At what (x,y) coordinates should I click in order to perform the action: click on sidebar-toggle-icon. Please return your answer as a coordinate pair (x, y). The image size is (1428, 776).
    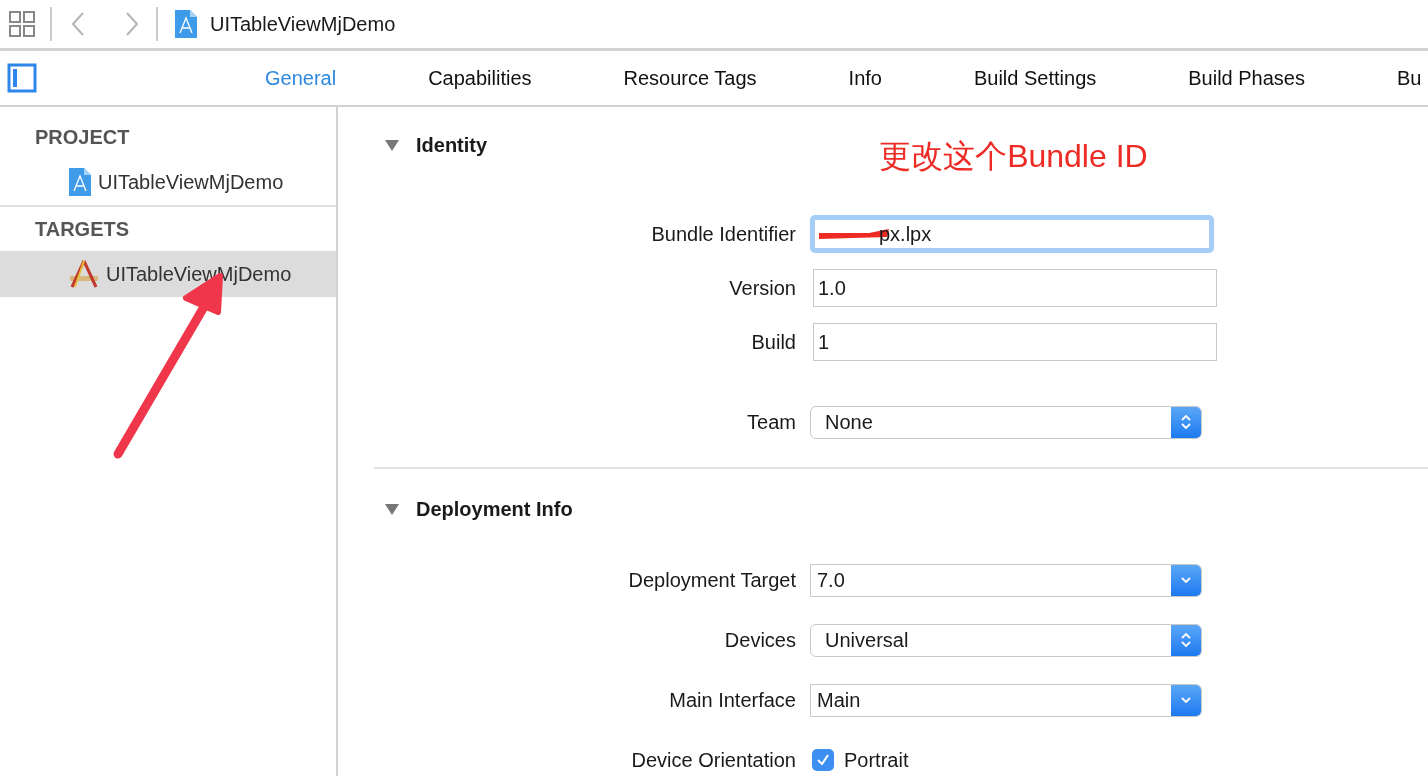
    Looking at the image, I should click on (22, 78).